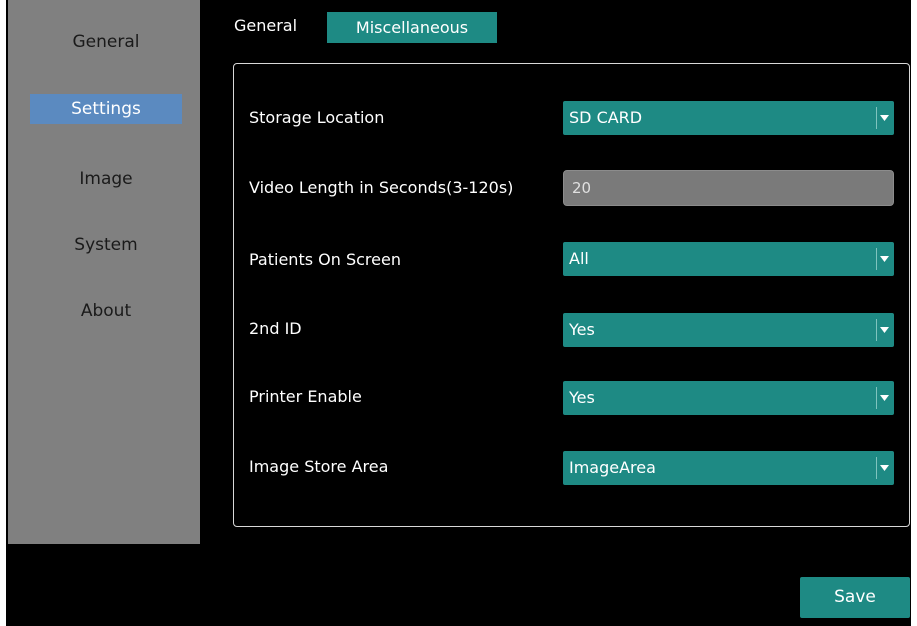  Describe the element at coordinates (265, 27) in the screenshot. I see `tab-general: General` at that location.